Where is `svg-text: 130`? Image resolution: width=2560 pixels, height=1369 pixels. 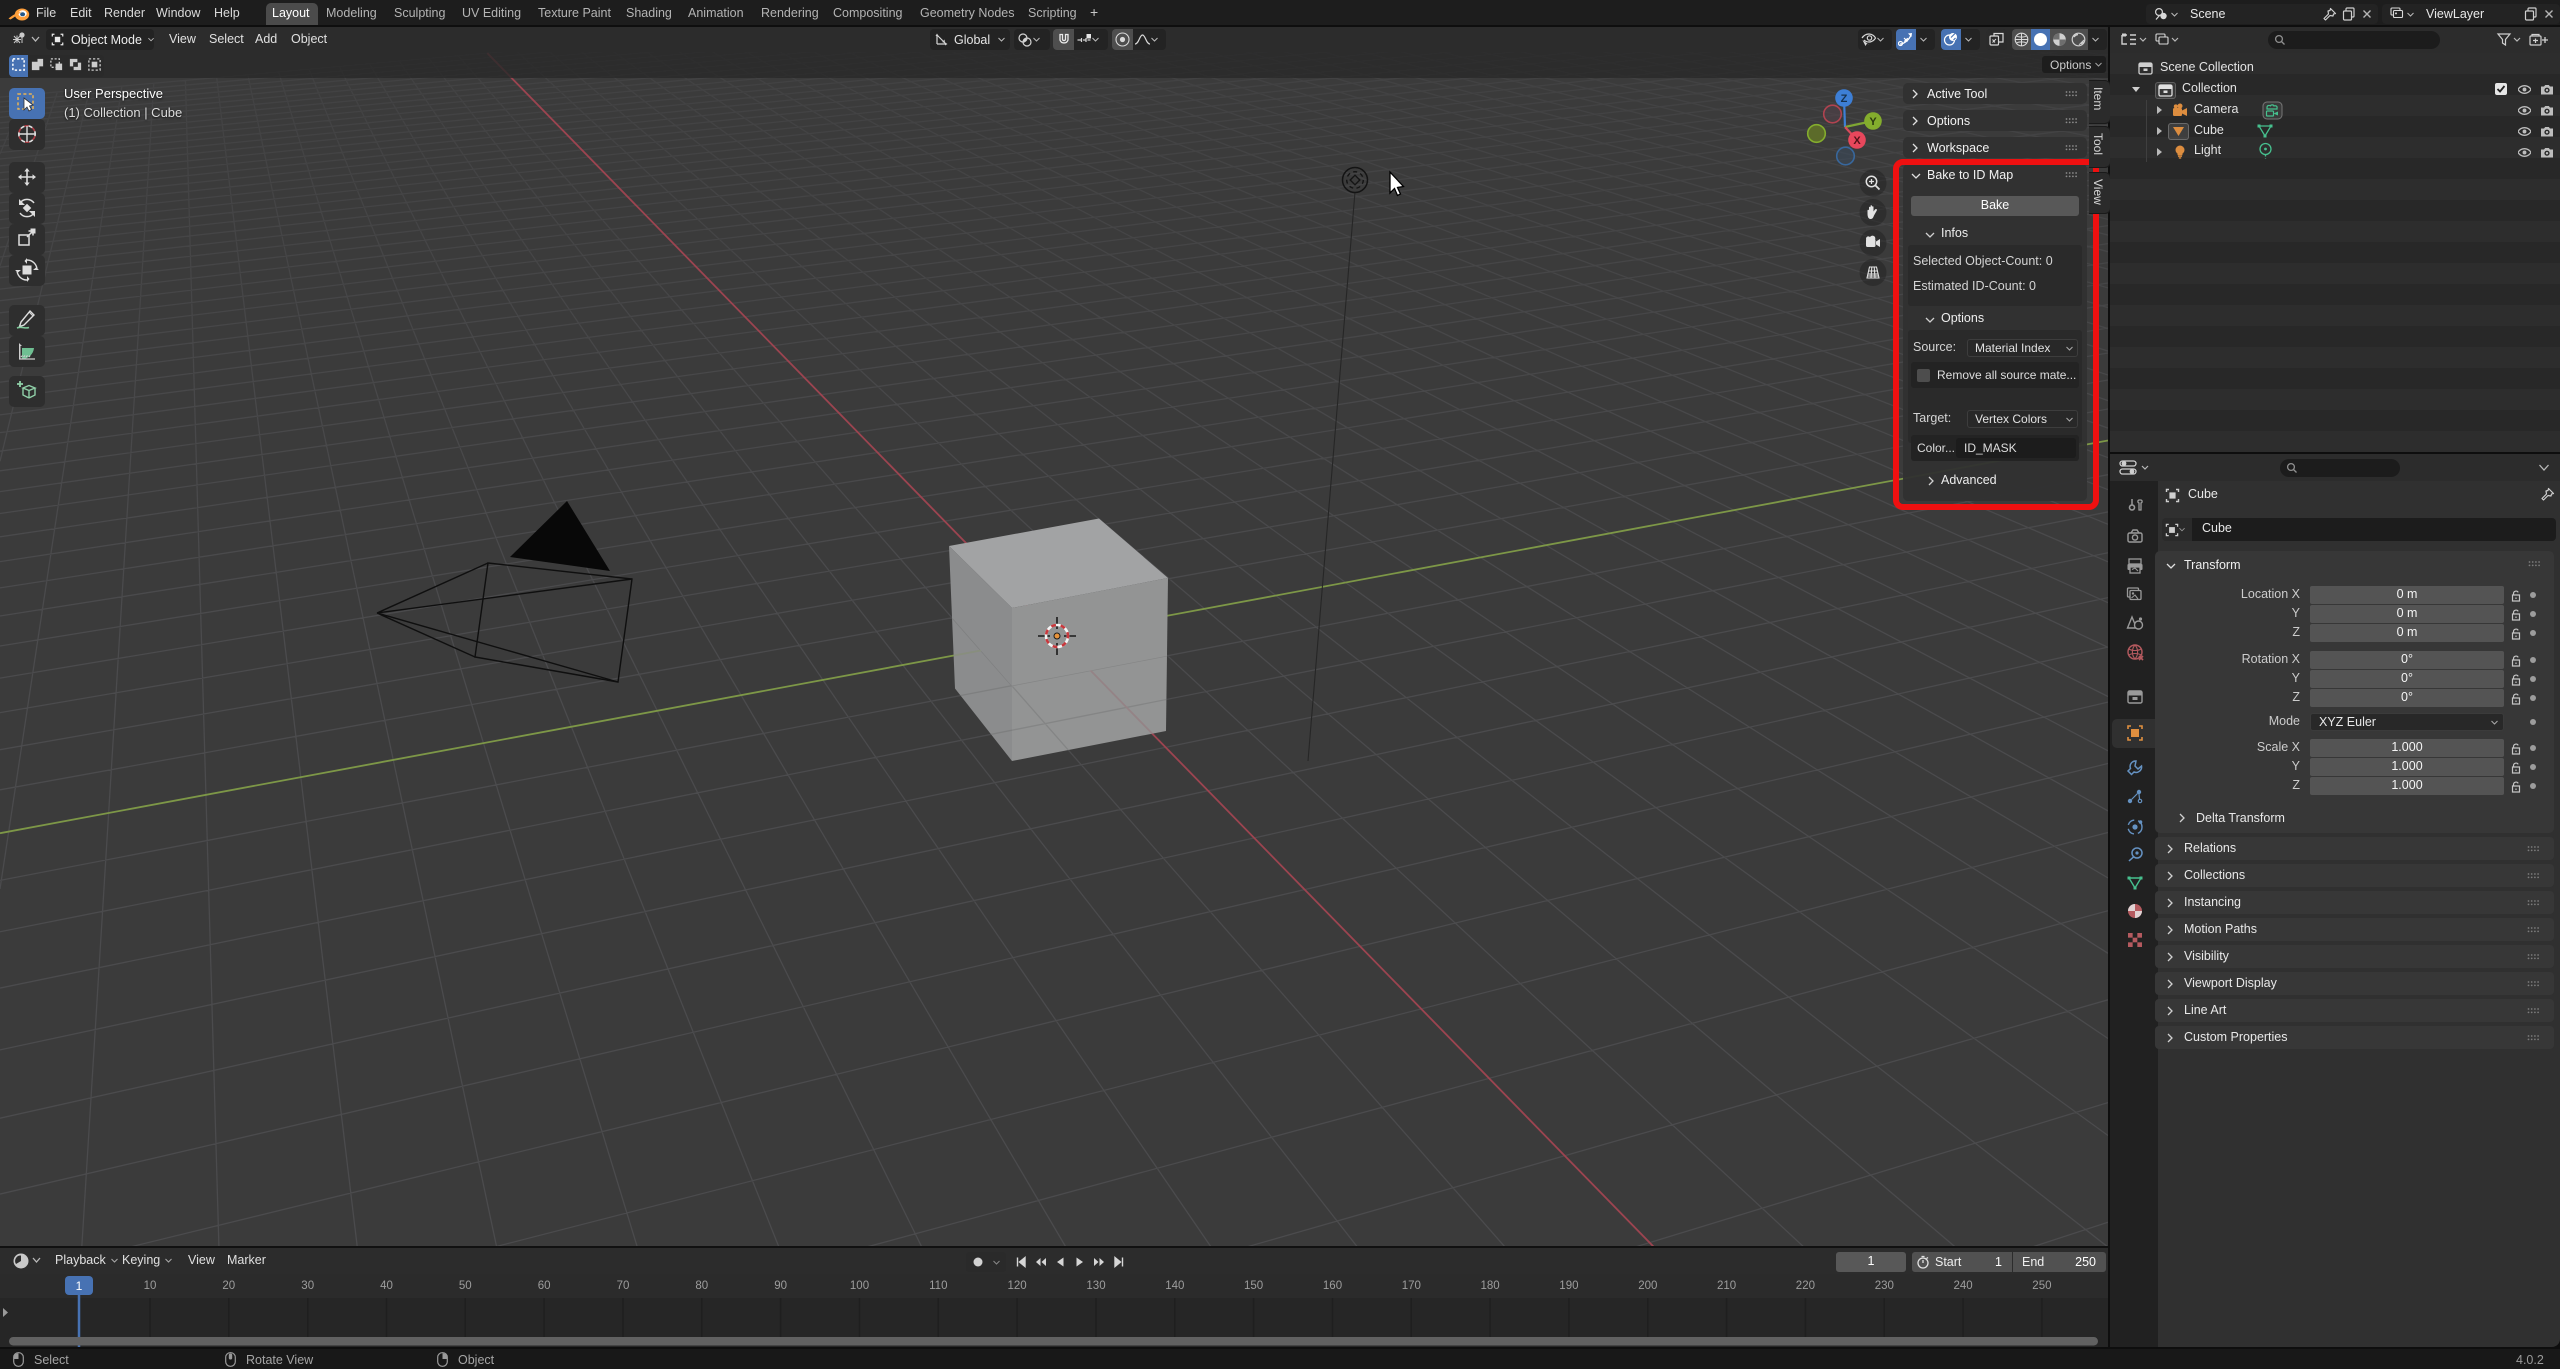 svg-text: 130 is located at coordinates (1095, 1286).